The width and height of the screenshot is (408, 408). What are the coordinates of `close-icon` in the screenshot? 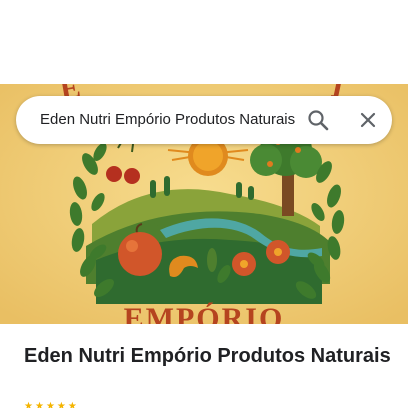 It's located at (368, 120).